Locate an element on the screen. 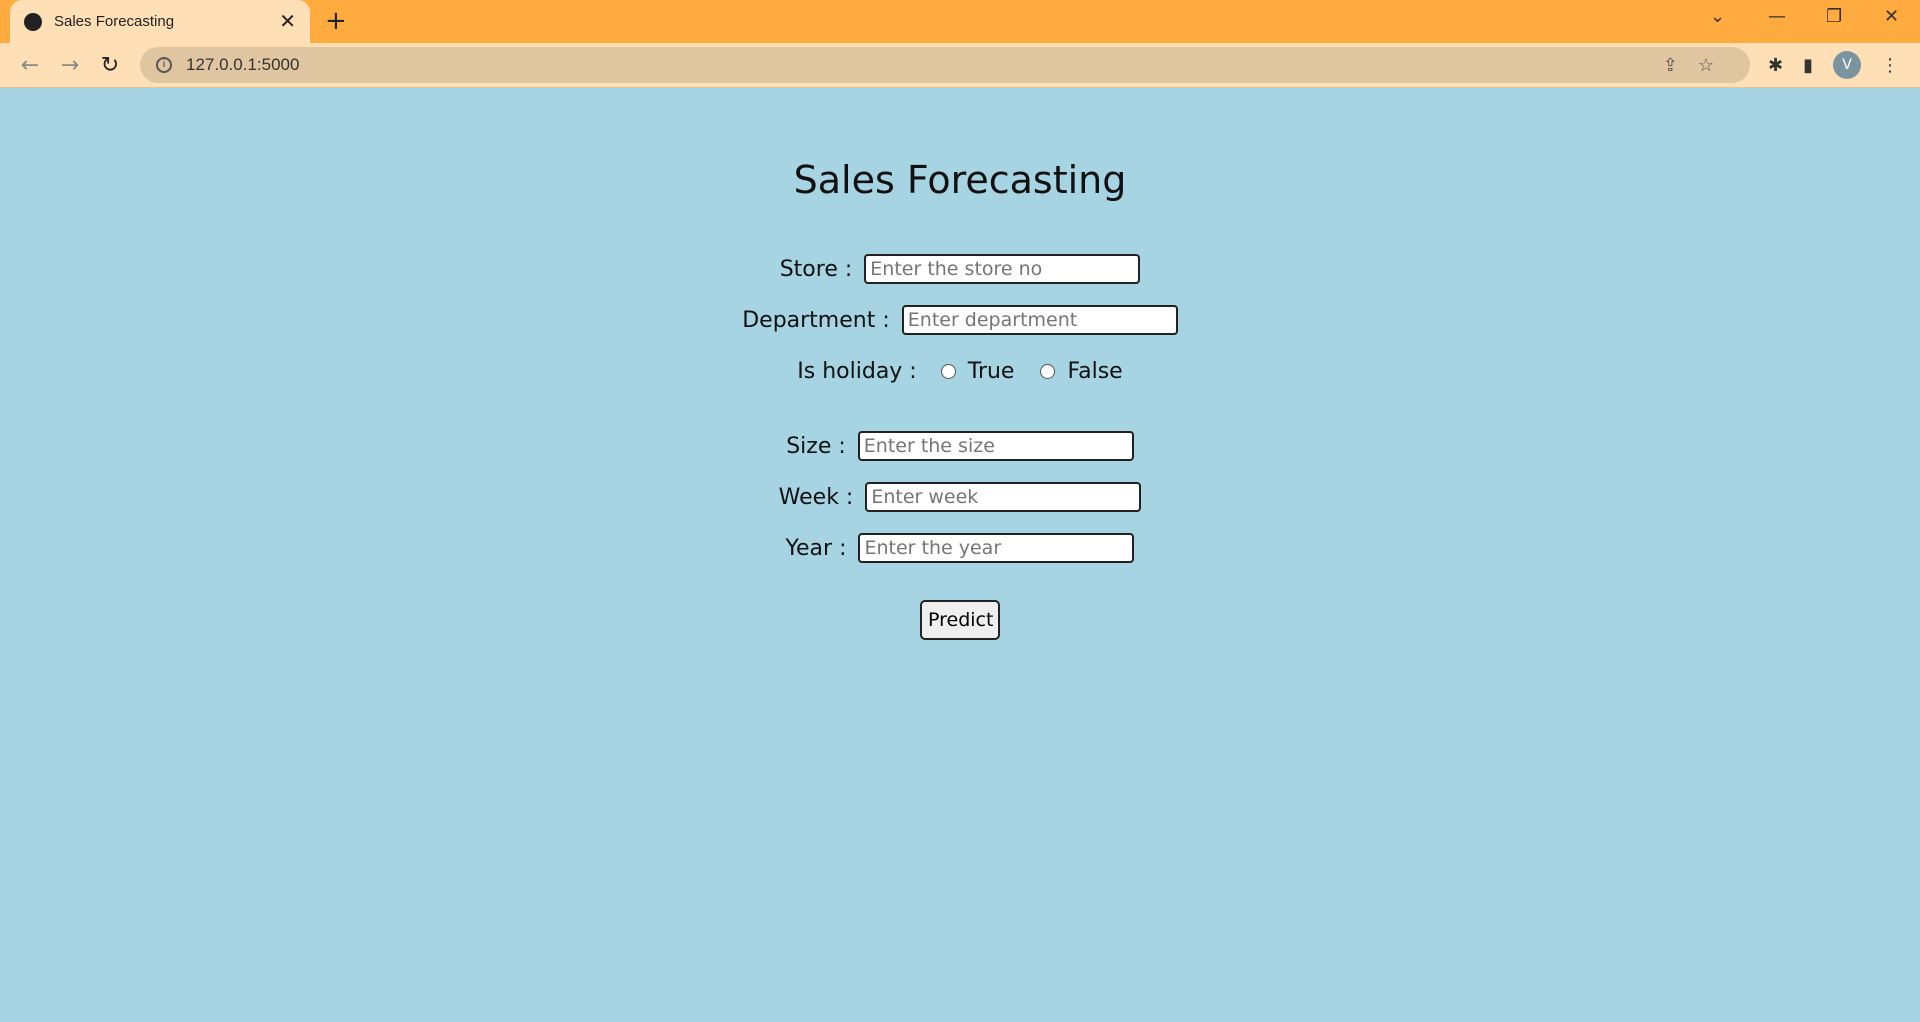 The height and width of the screenshot is (1022, 1920). info-icon: i is located at coordinates (164, 65).